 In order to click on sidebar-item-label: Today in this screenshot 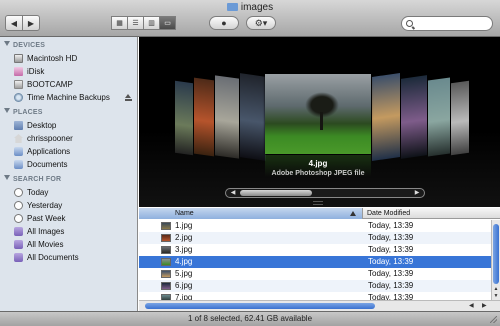, I will do `click(38, 192)`.